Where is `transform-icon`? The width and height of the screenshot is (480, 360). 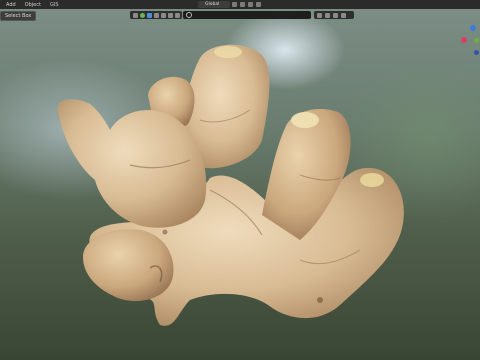
transform-icon is located at coordinates (170, 15).